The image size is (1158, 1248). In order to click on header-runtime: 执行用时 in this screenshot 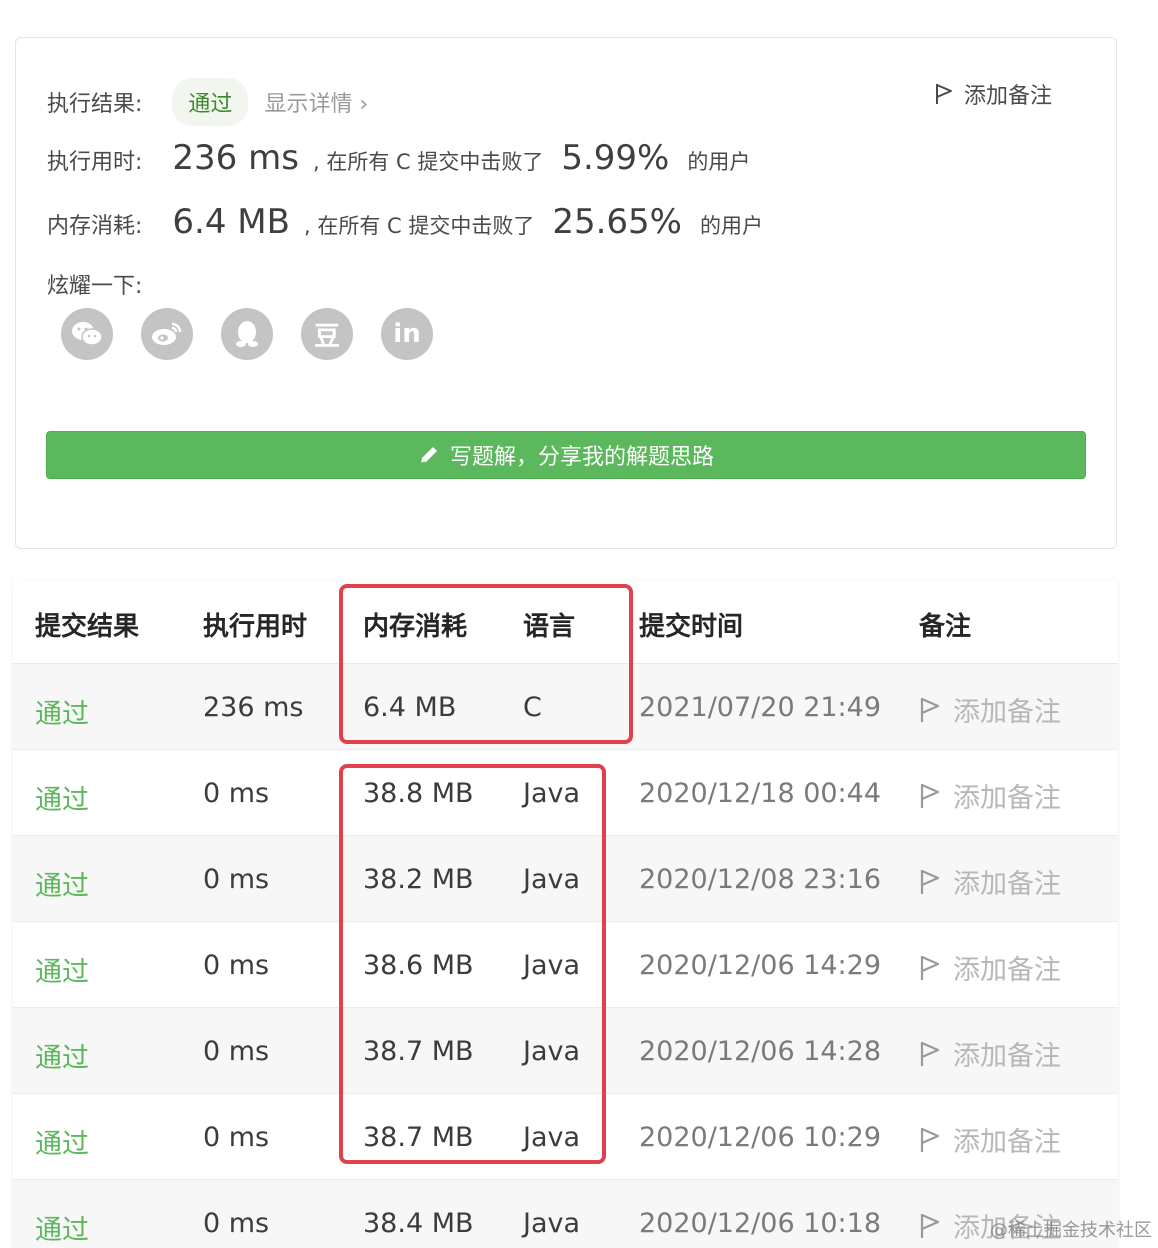, I will do `click(255, 624)`.